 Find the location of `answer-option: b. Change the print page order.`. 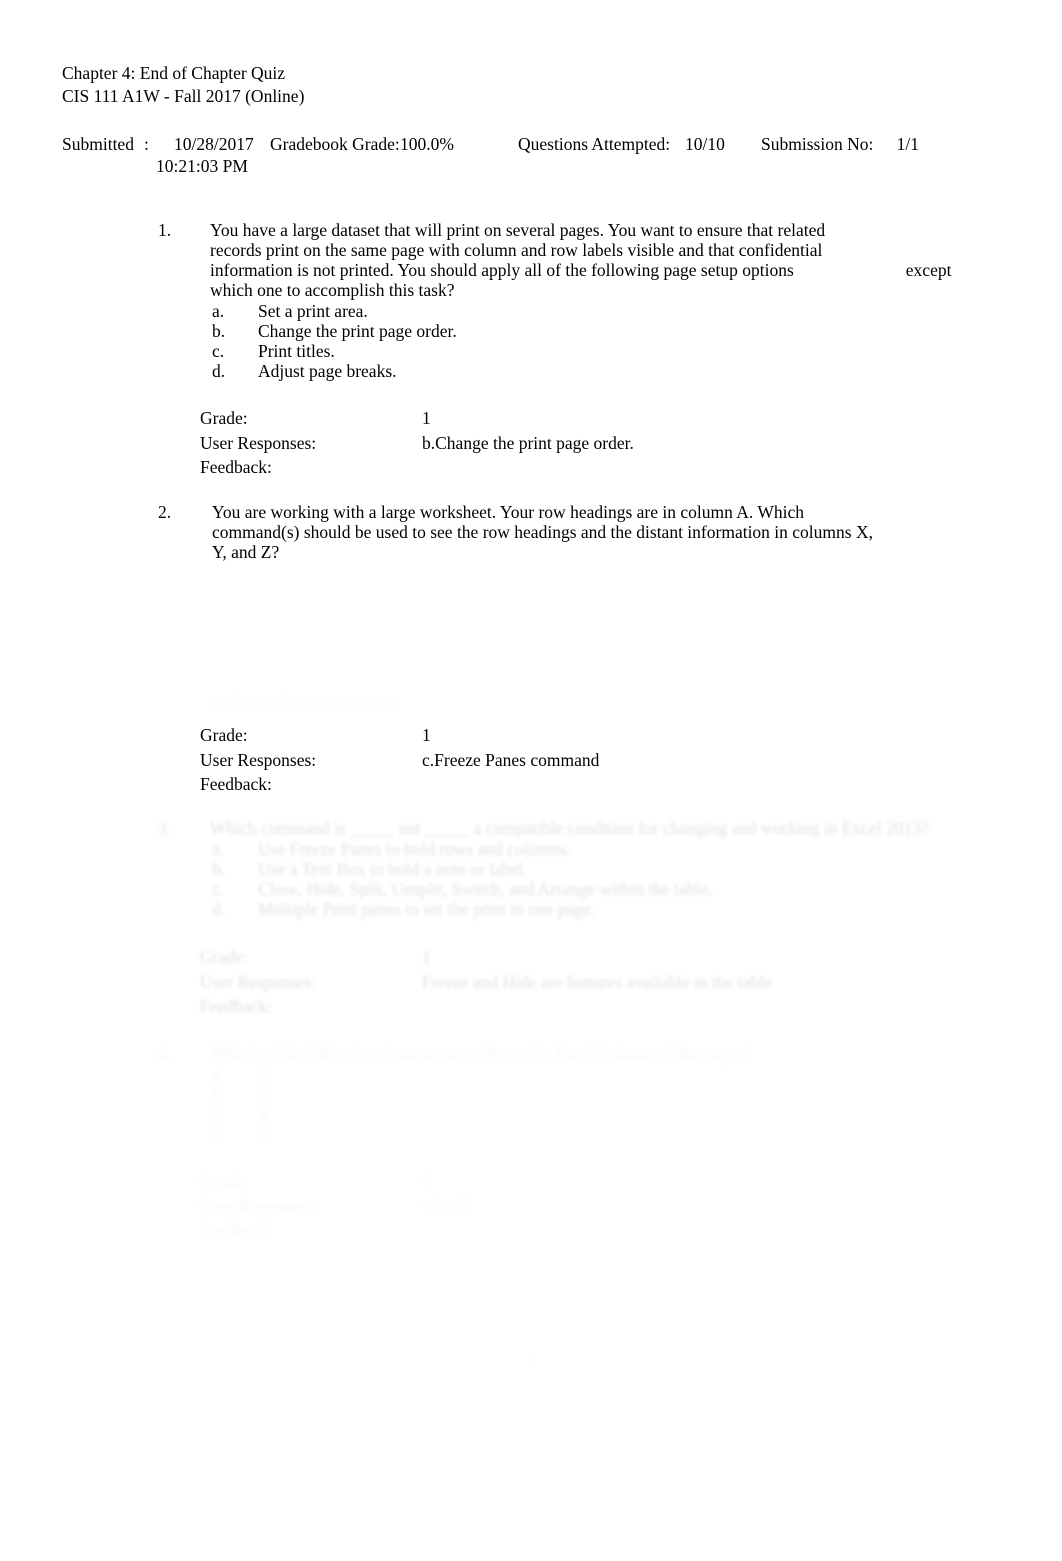

answer-option: b. Change the print page order. is located at coordinates (334, 331).